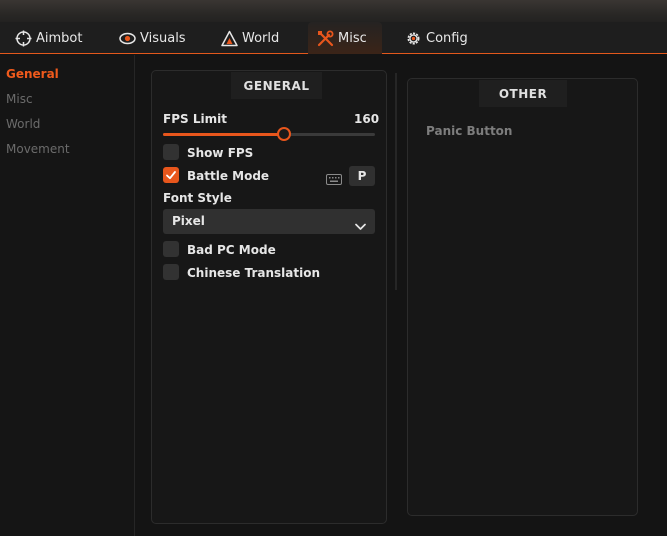 The image size is (667, 536). Describe the element at coordinates (269, 221) in the screenshot. I see `font-style-dropdown: Pixel` at that location.